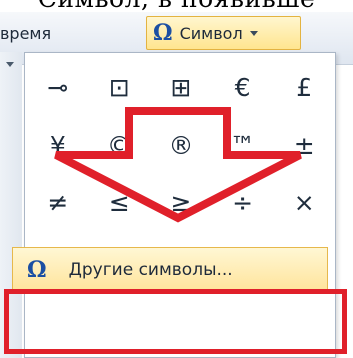 The image size is (353, 358). What do you see at coordinates (181, 146) in the screenshot?
I see `symbol-cell: ®` at bounding box center [181, 146].